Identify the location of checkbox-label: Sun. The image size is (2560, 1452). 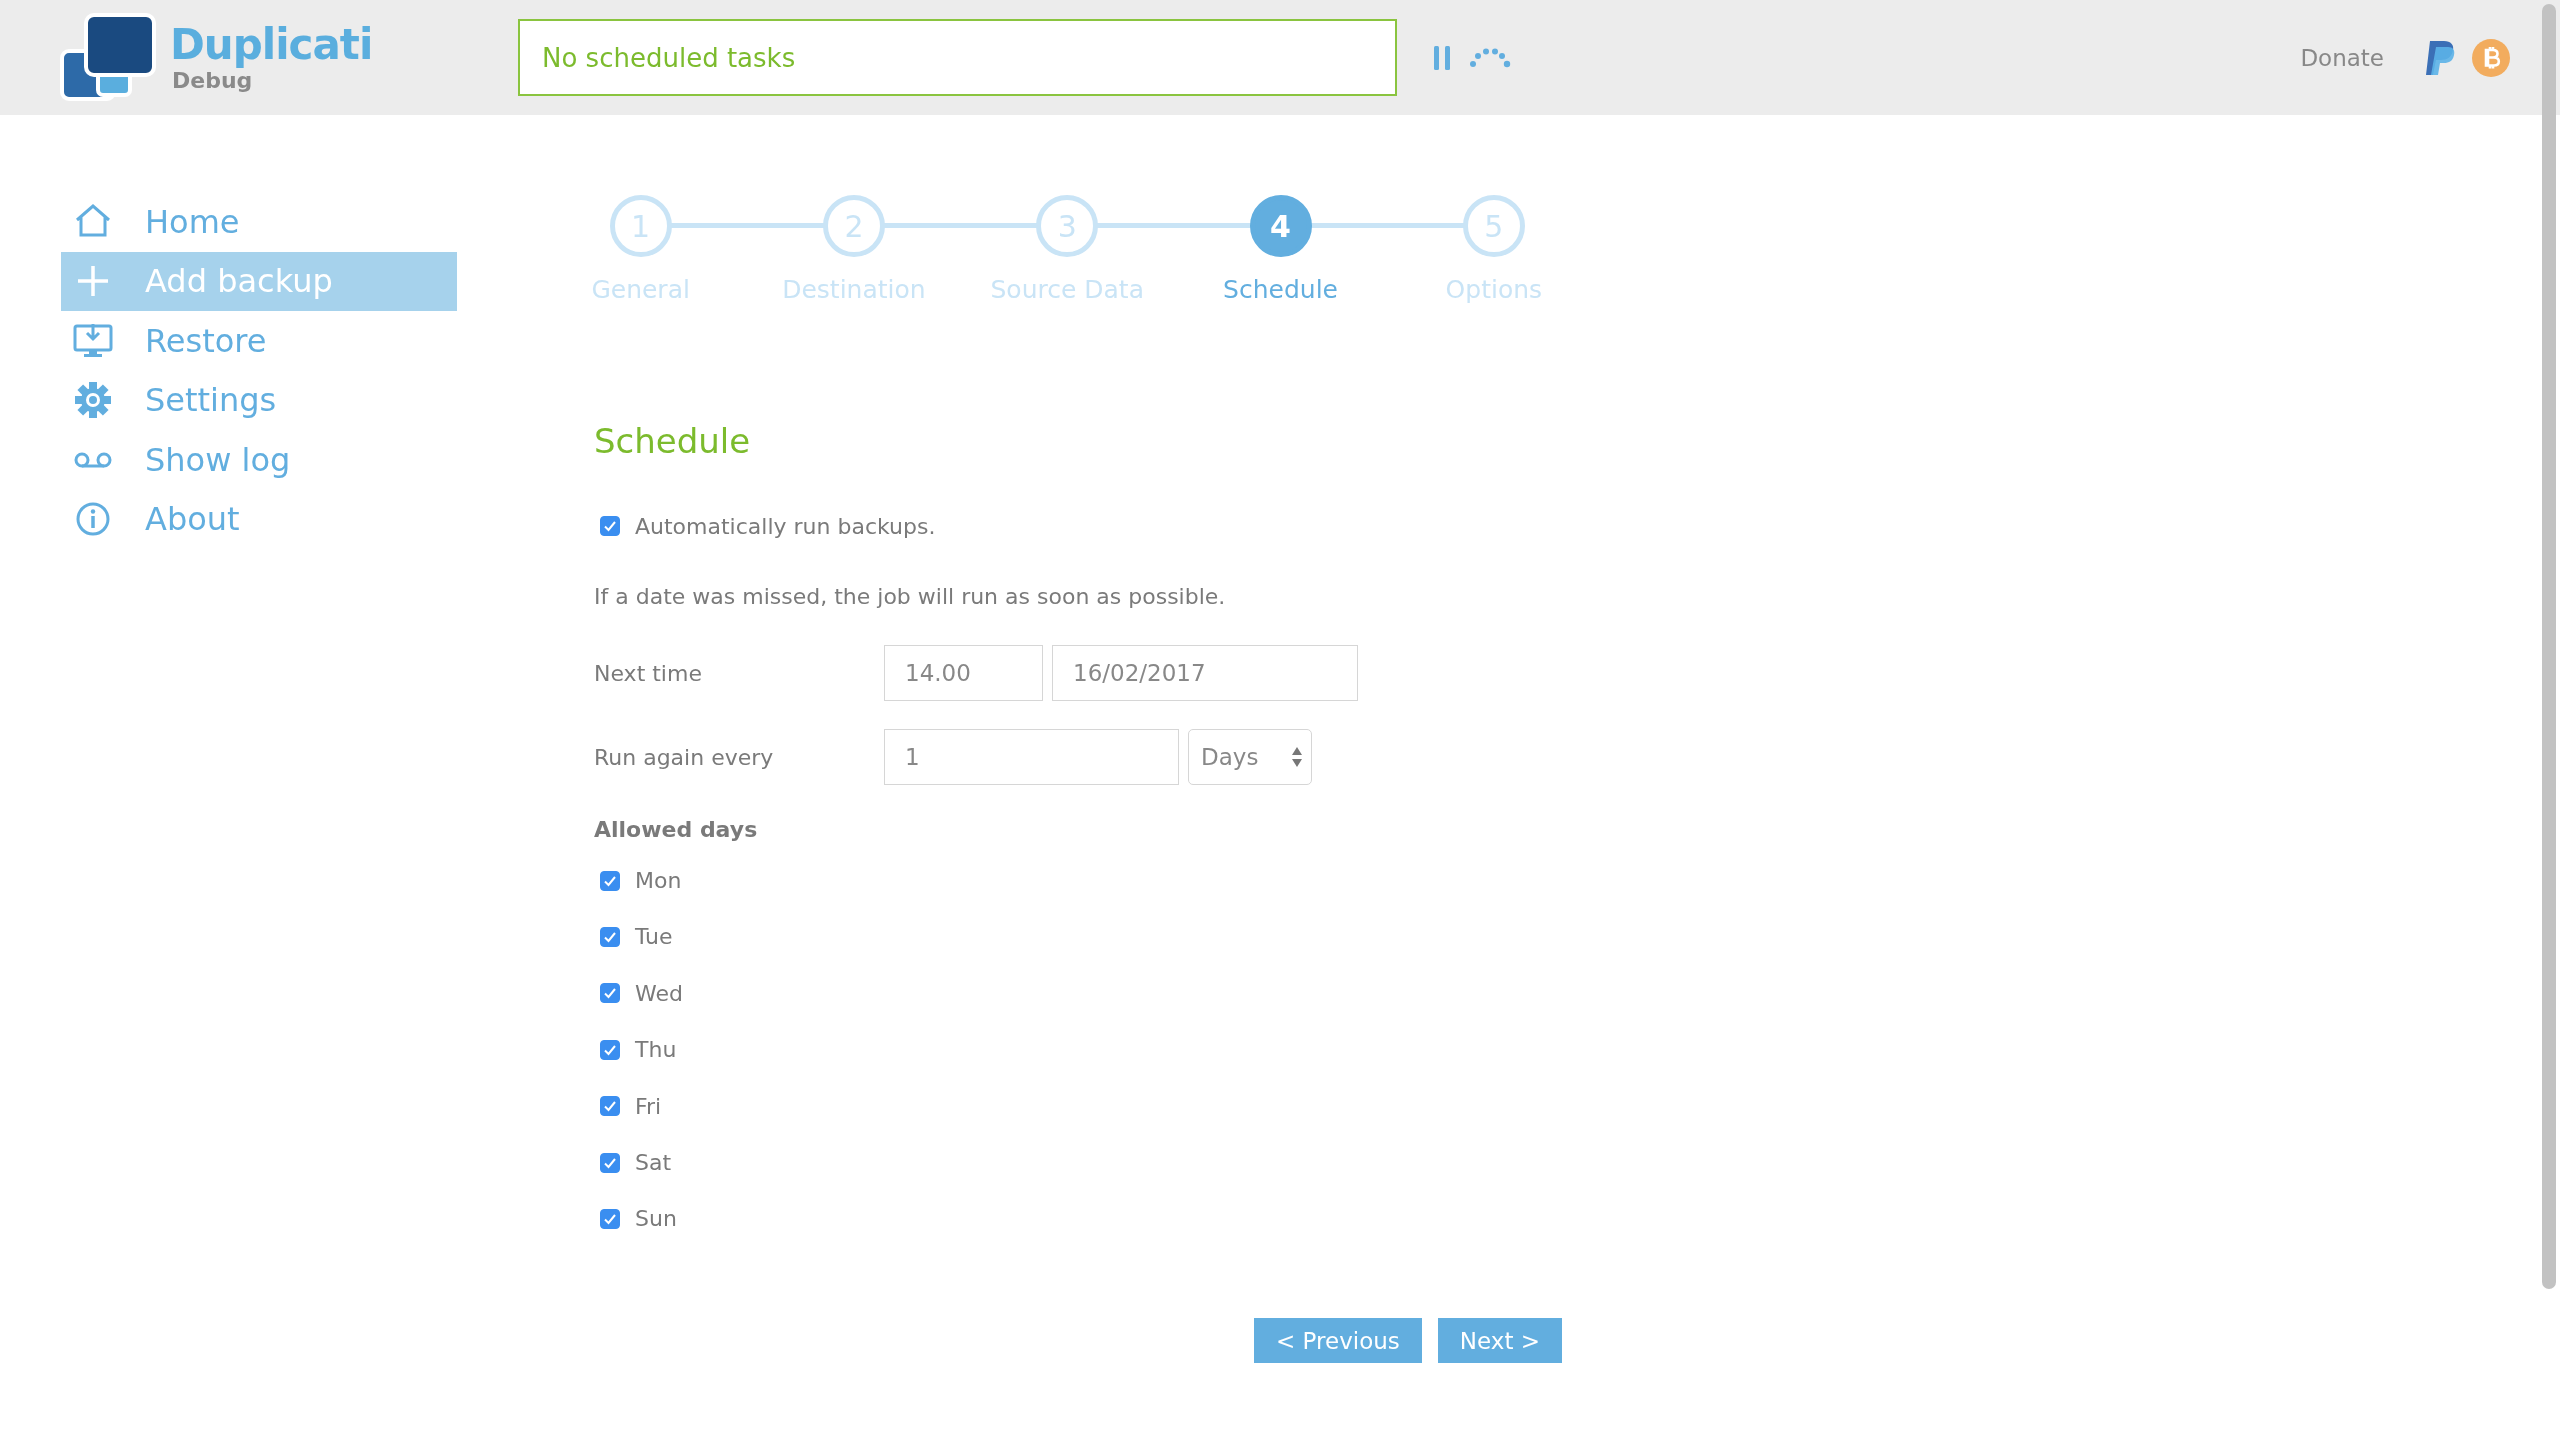
(656, 1219).